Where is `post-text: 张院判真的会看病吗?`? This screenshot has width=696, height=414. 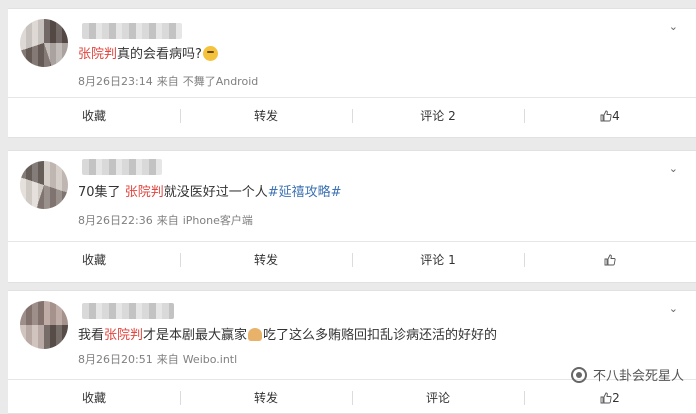
post-text: 张院判真的会看病吗? is located at coordinates (148, 55).